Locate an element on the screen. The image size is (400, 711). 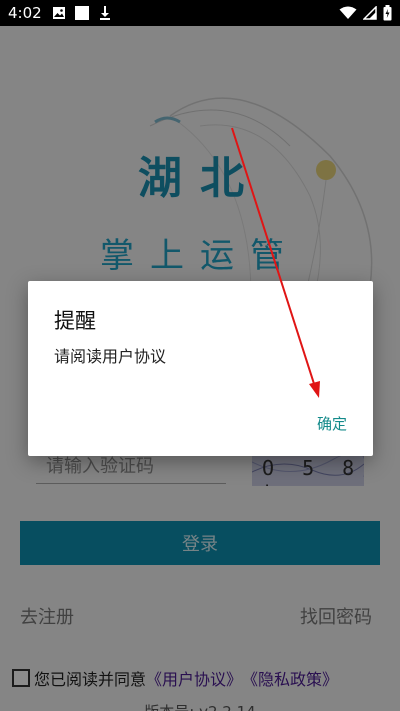
wifi-icon is located at coordinates (348, 12).